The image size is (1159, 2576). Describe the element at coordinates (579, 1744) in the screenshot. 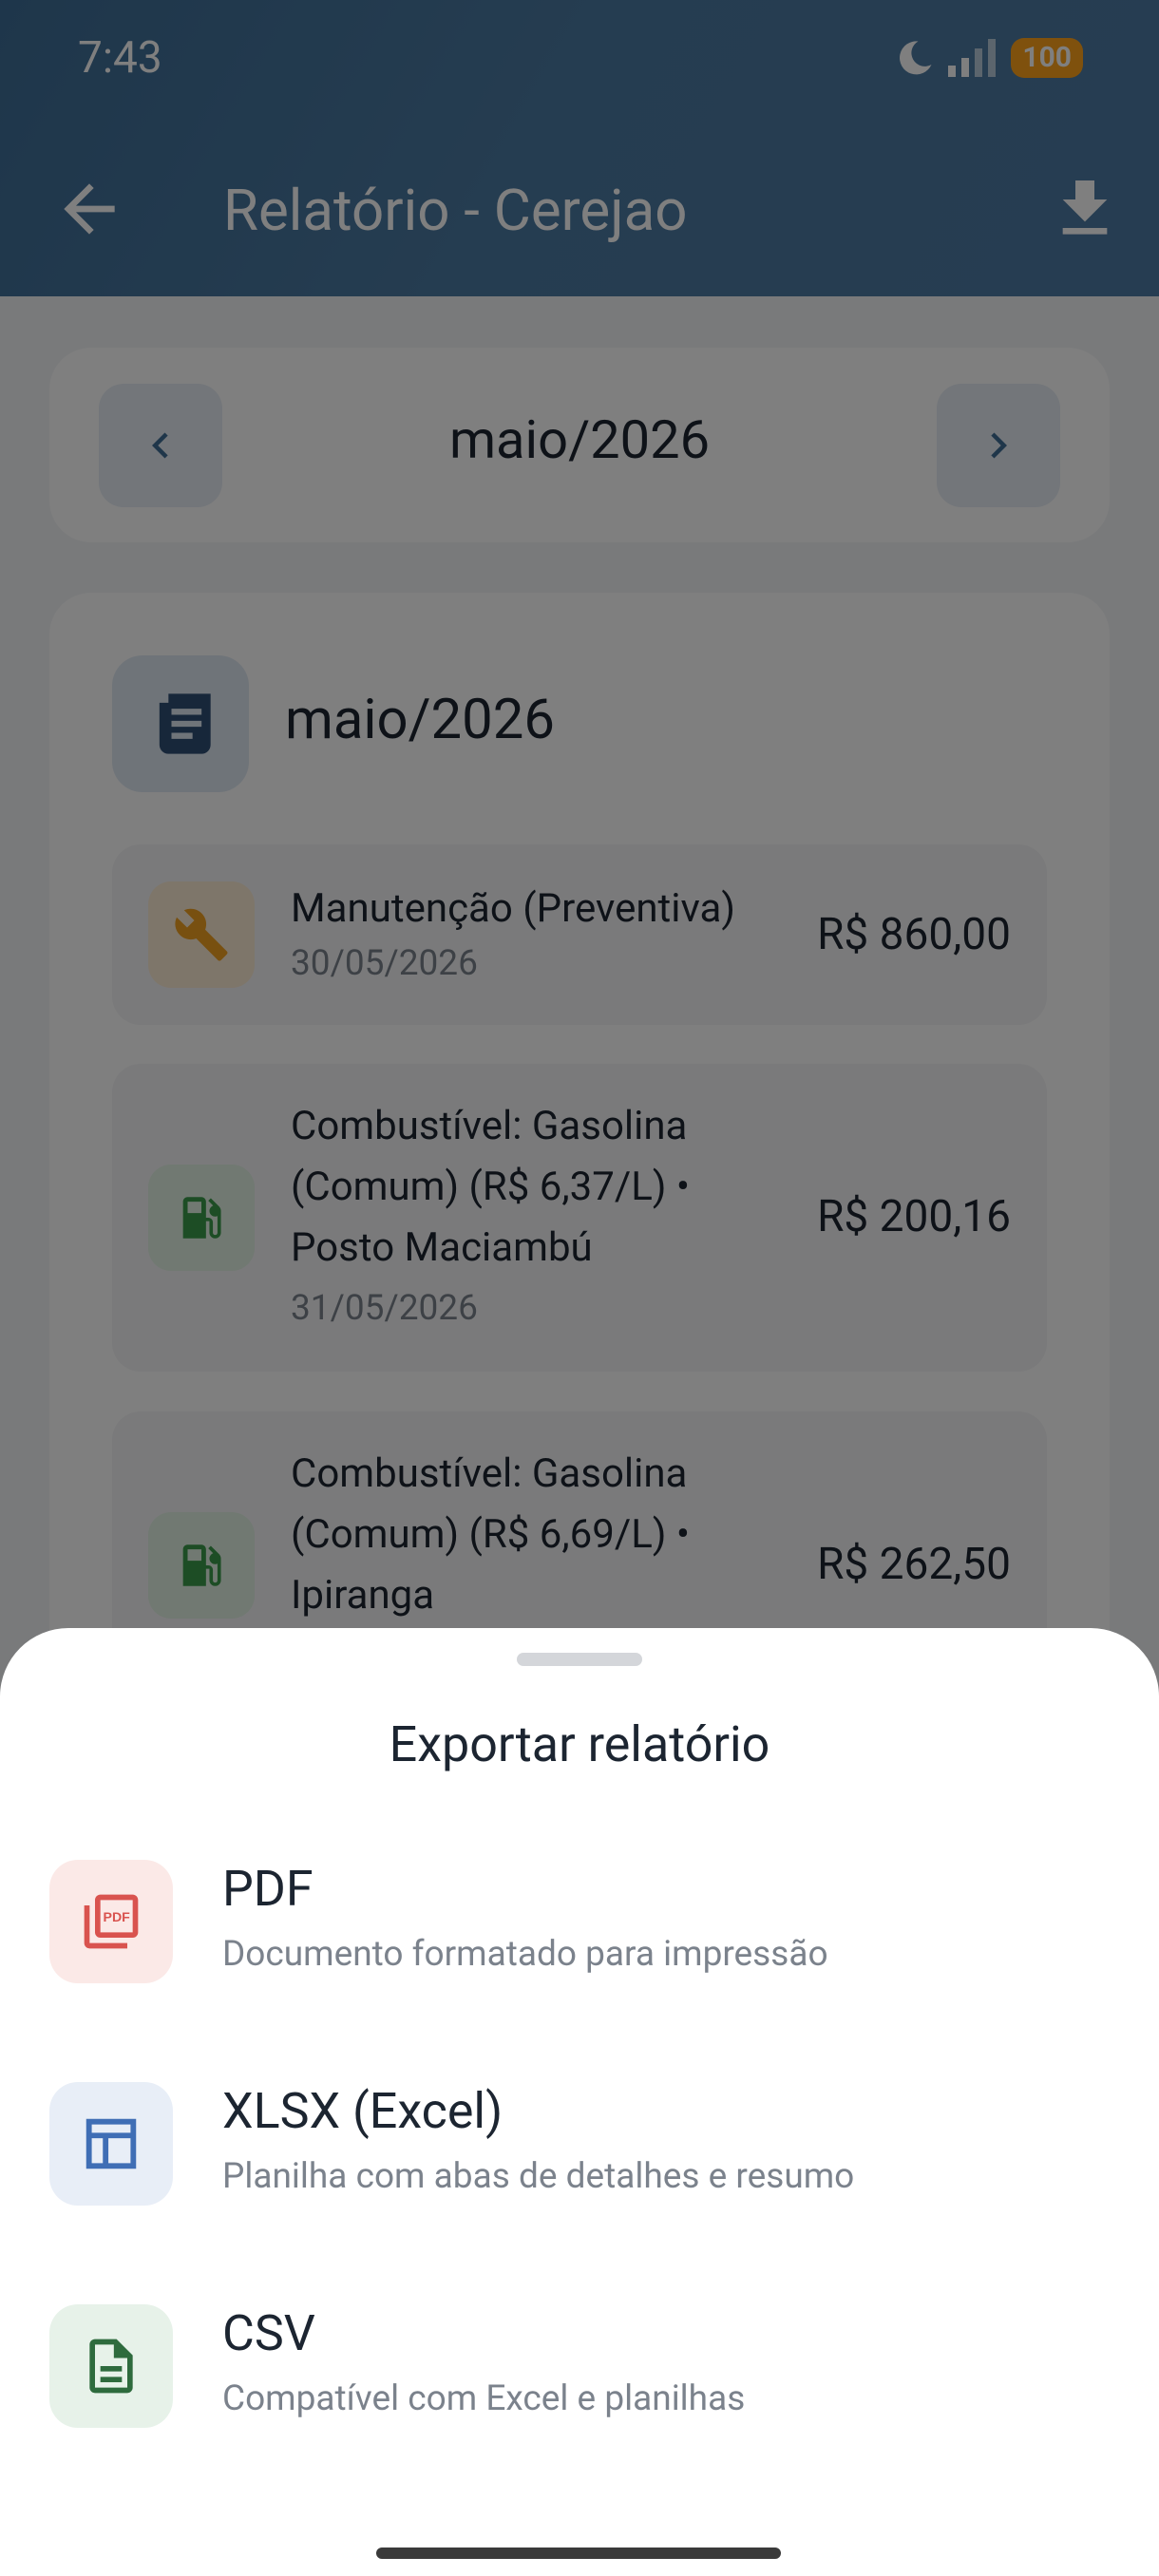

I see `sheet-title: Exportar relatório` at that location.